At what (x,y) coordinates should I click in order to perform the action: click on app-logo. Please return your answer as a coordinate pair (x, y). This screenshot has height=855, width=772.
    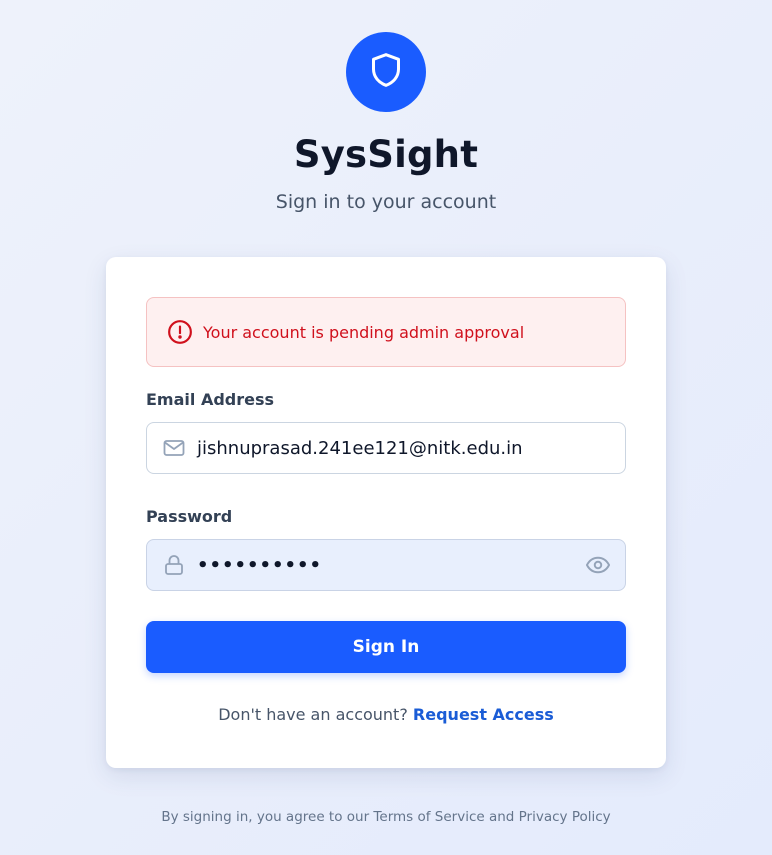
    Looking at the image, I should click on (386, 72).